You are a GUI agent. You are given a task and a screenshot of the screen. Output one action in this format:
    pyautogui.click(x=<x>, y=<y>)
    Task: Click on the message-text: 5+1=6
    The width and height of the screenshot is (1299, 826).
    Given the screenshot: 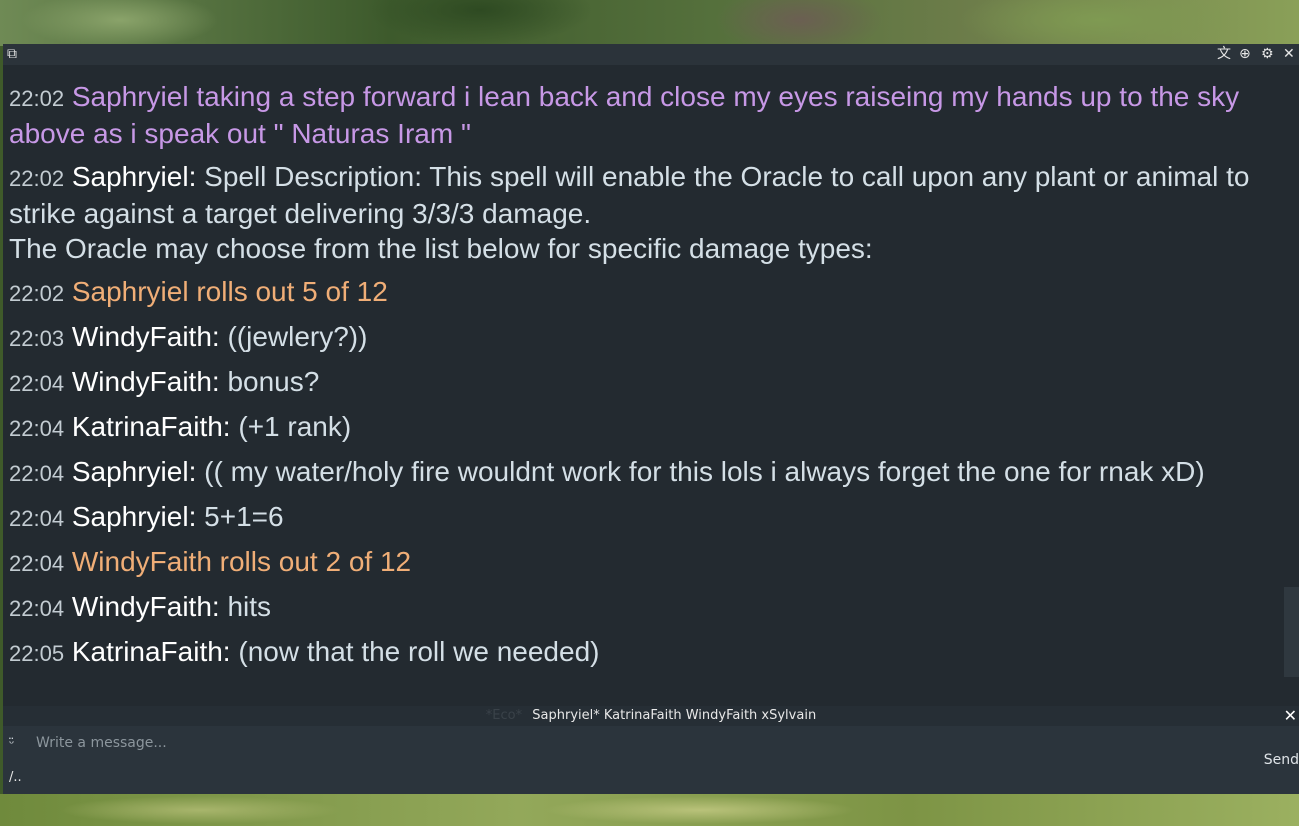 What is the action you would take?
    pyautogui.click(x=244, y=516)
    